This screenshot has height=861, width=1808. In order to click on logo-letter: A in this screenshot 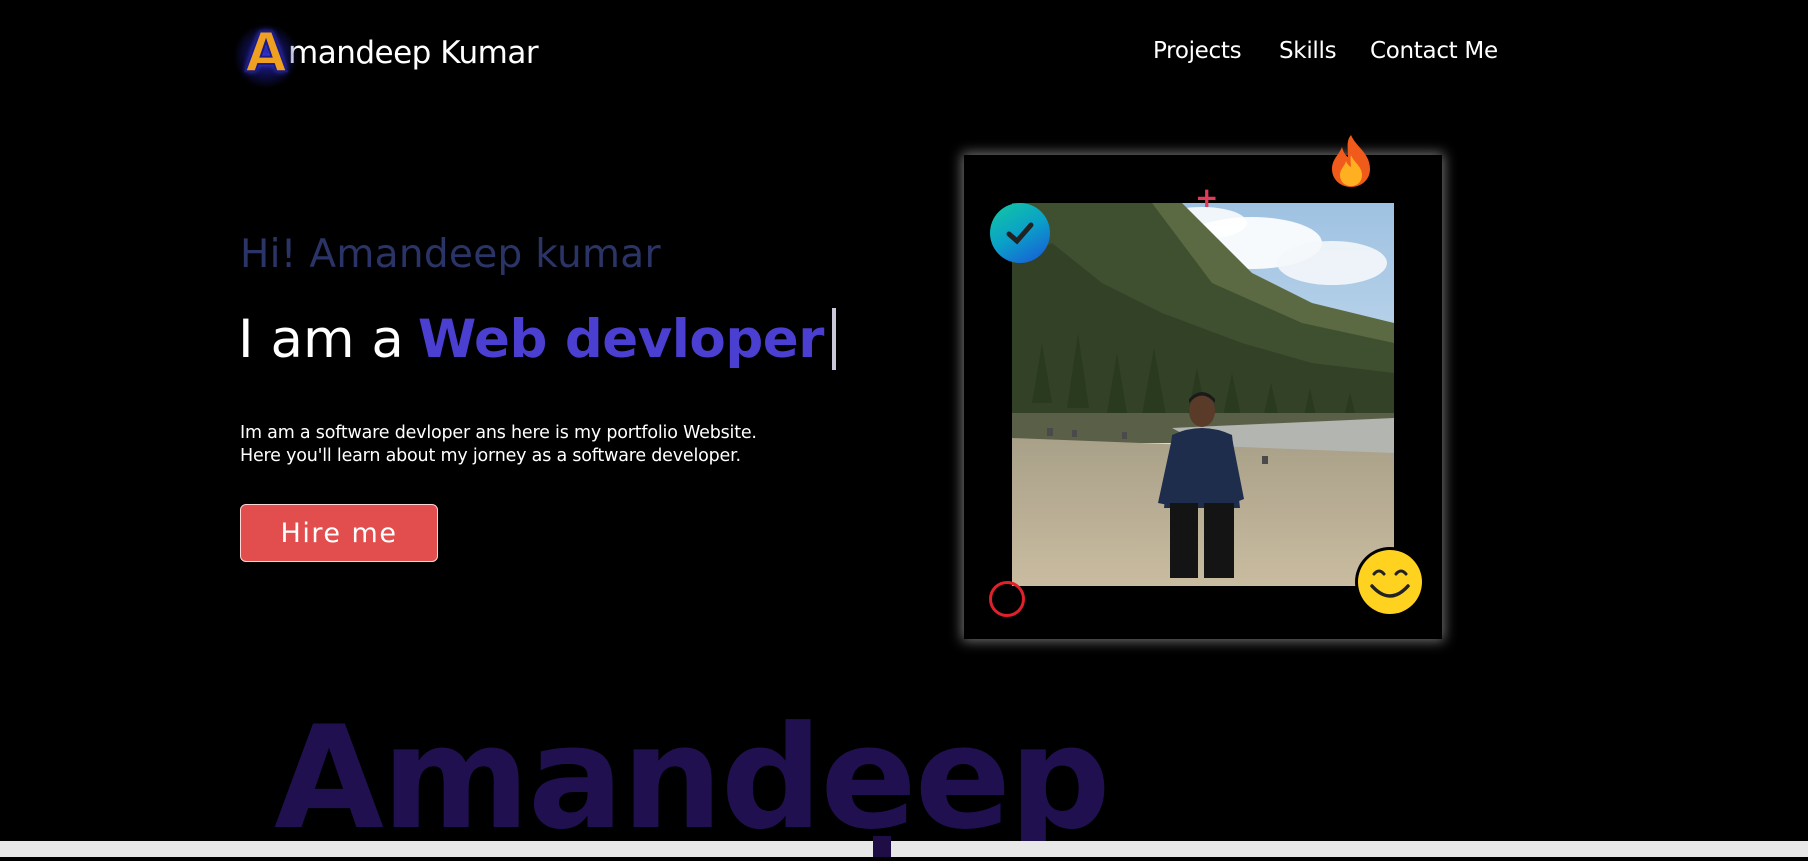, I will do `click(266, 52)`.